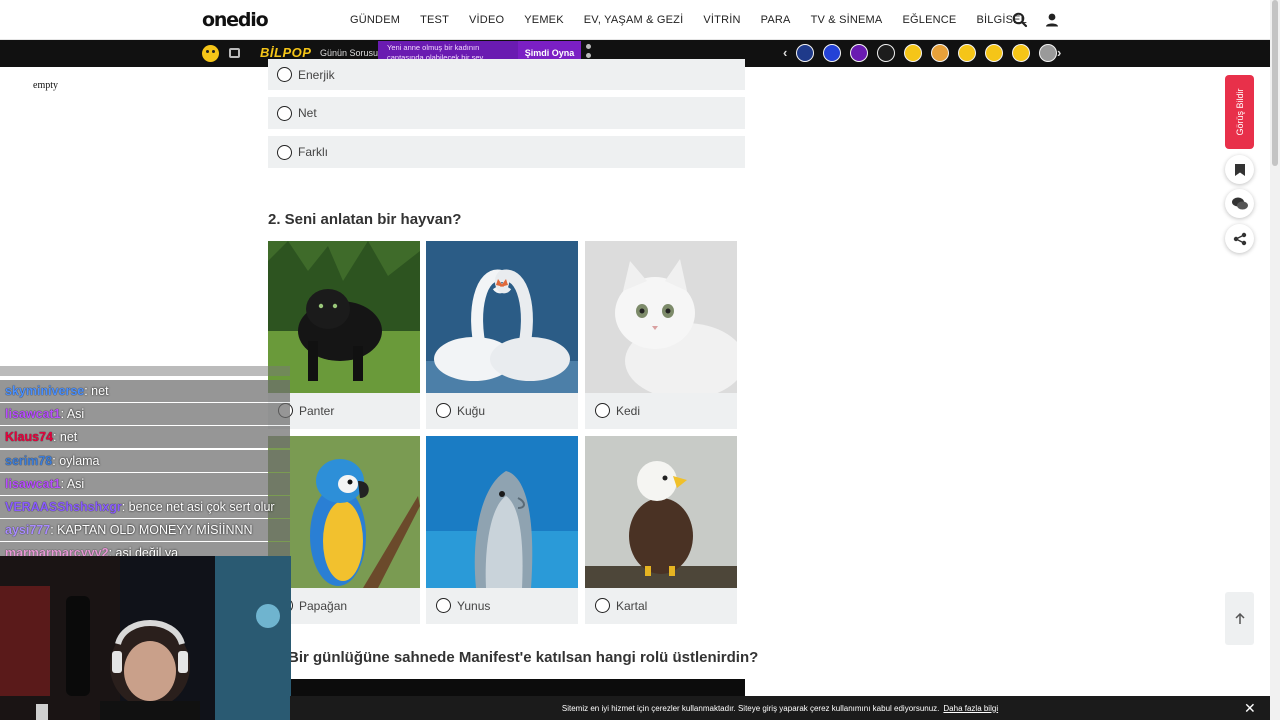 This screenshot has height=720, width=1280. I want to click on answer-caption: Kartal, so click(621, 605).